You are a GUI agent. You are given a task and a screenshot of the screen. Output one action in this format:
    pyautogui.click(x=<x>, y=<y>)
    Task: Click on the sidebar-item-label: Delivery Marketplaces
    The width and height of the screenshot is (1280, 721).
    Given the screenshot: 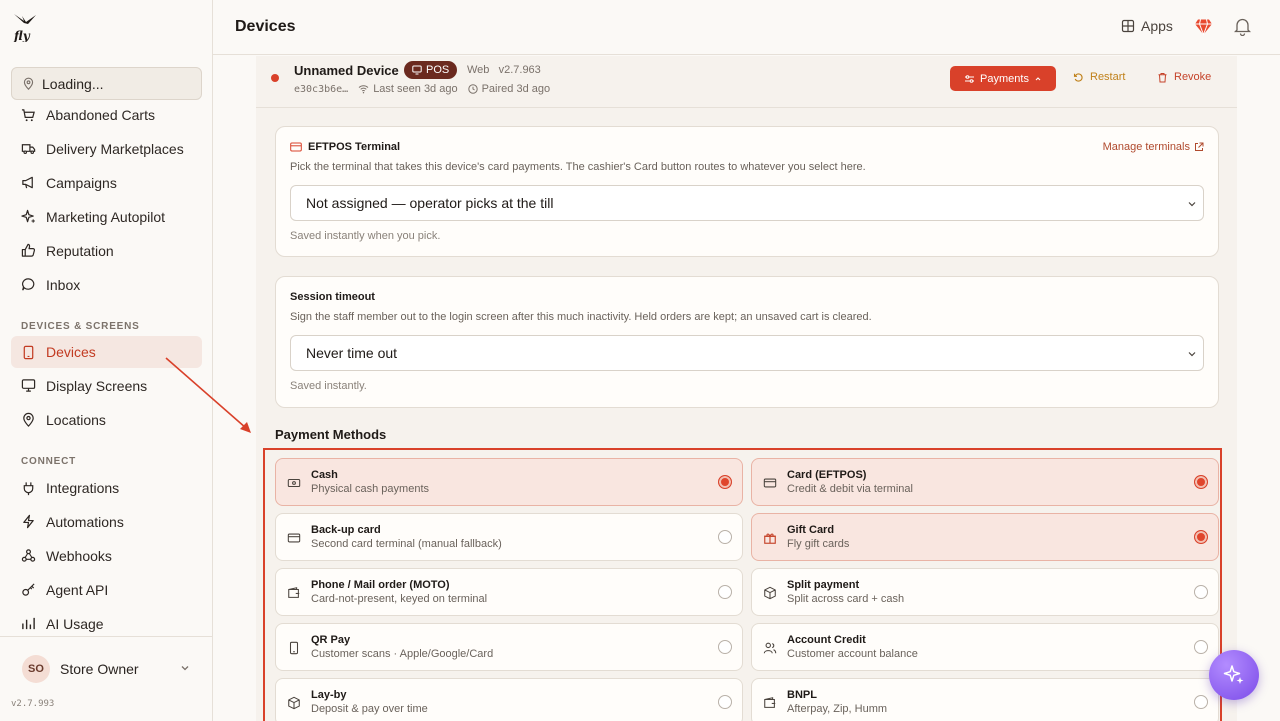 What is the action you would take?
    pyautogui.click(x=115, y=148)
    